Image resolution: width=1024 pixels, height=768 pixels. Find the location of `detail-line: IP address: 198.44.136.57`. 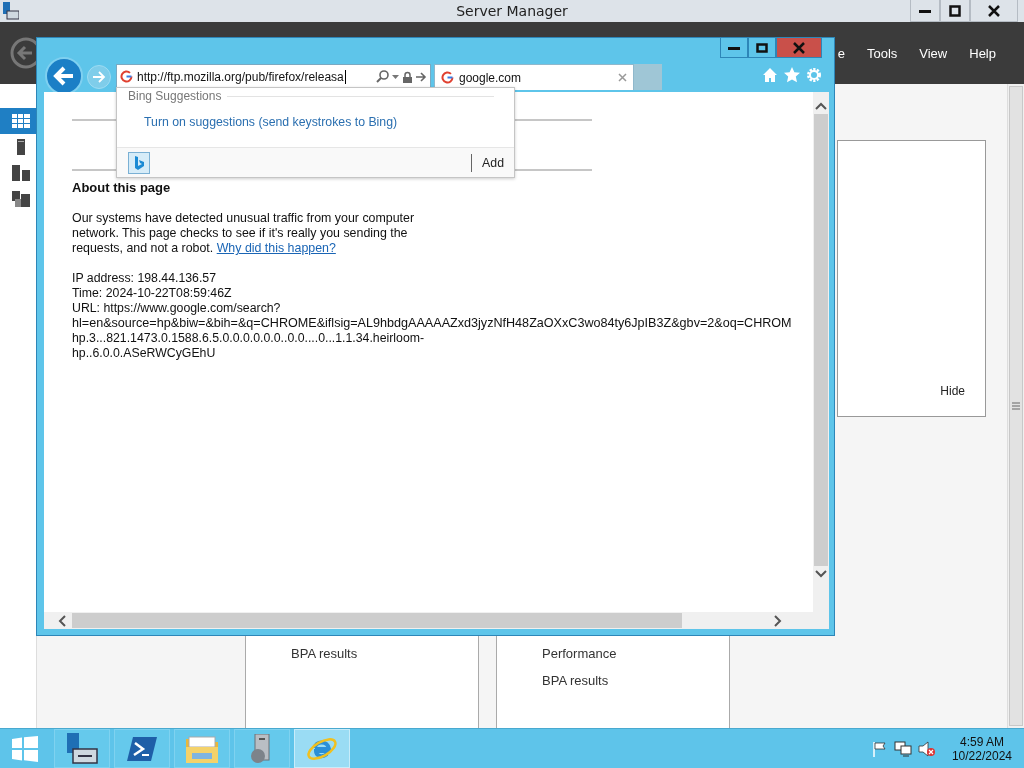

detail-line: IP address: 198.44.136.57 is located at coordinates (145, 278).